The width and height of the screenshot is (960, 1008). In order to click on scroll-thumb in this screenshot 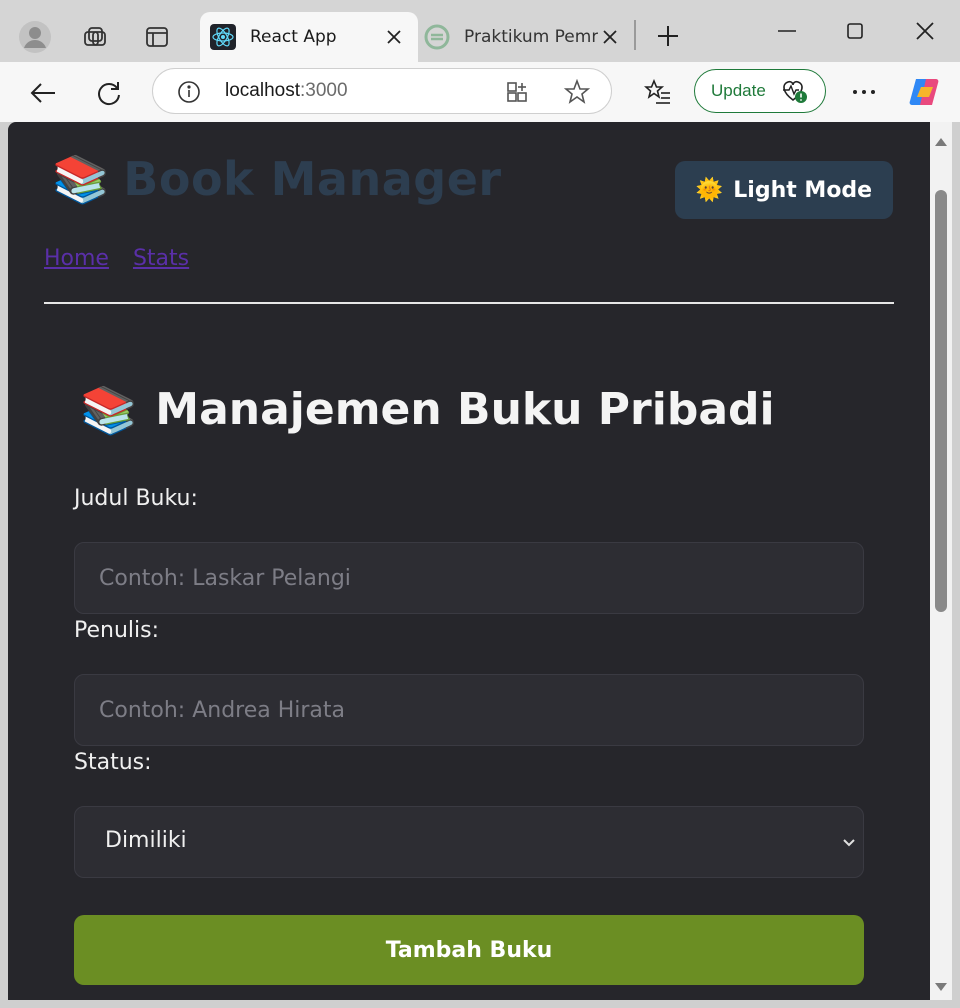, I will do `click(941, 401)`.